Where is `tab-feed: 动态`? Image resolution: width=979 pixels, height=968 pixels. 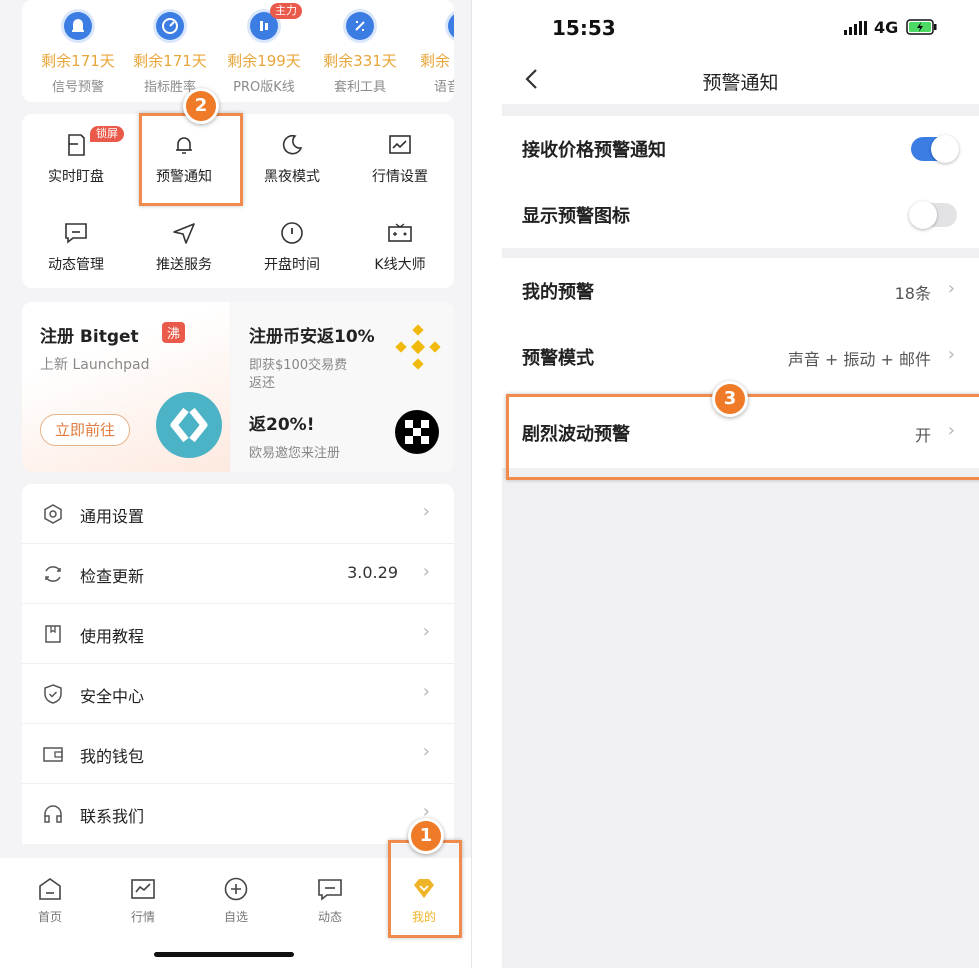
tab-feed: 动态 is located at coordinates (330, 900).